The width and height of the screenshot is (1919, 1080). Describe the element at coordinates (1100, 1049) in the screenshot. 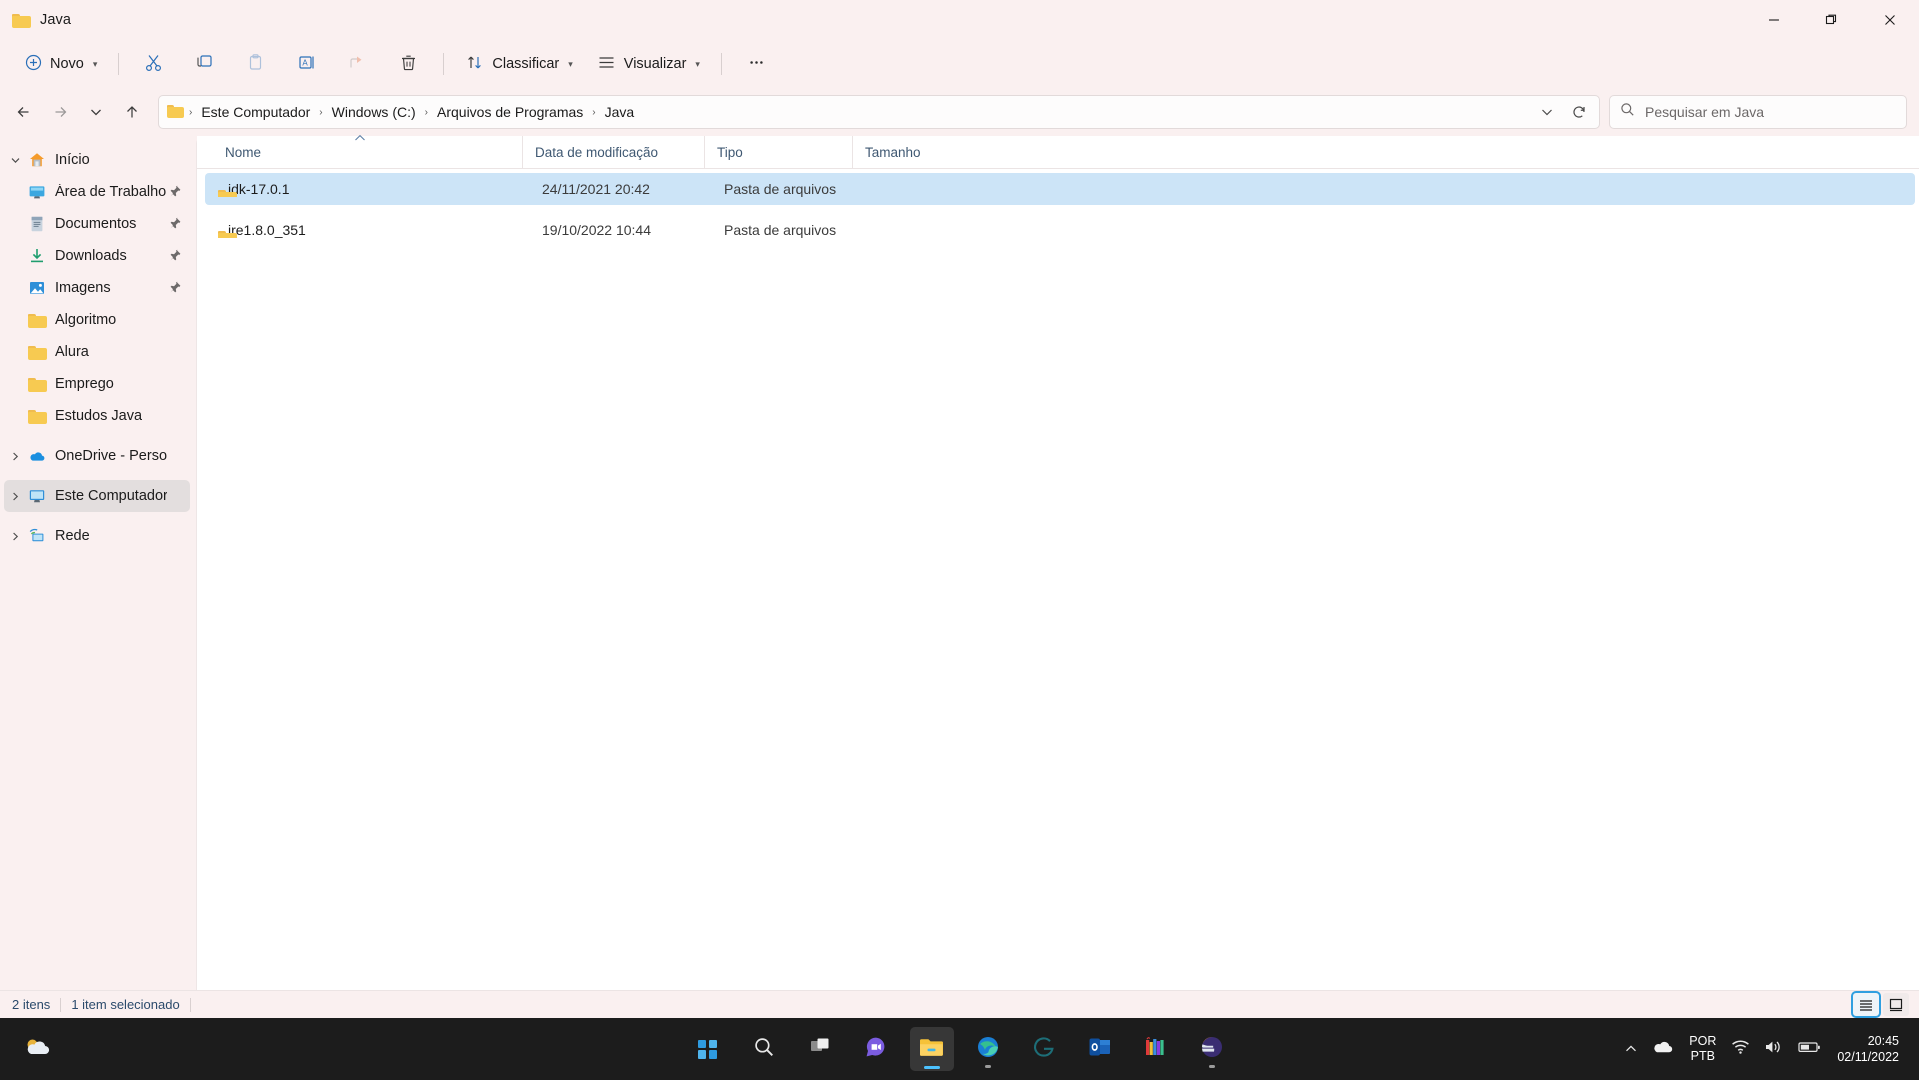

I see `outlook-button` at that location.